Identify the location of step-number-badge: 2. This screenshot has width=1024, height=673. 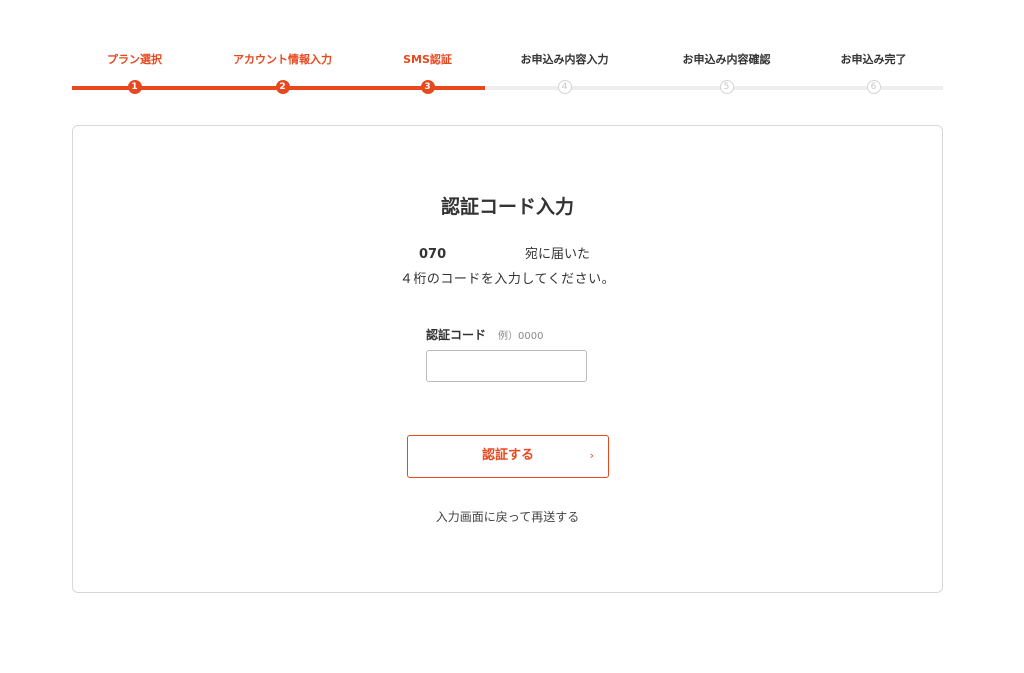
(282, 87).